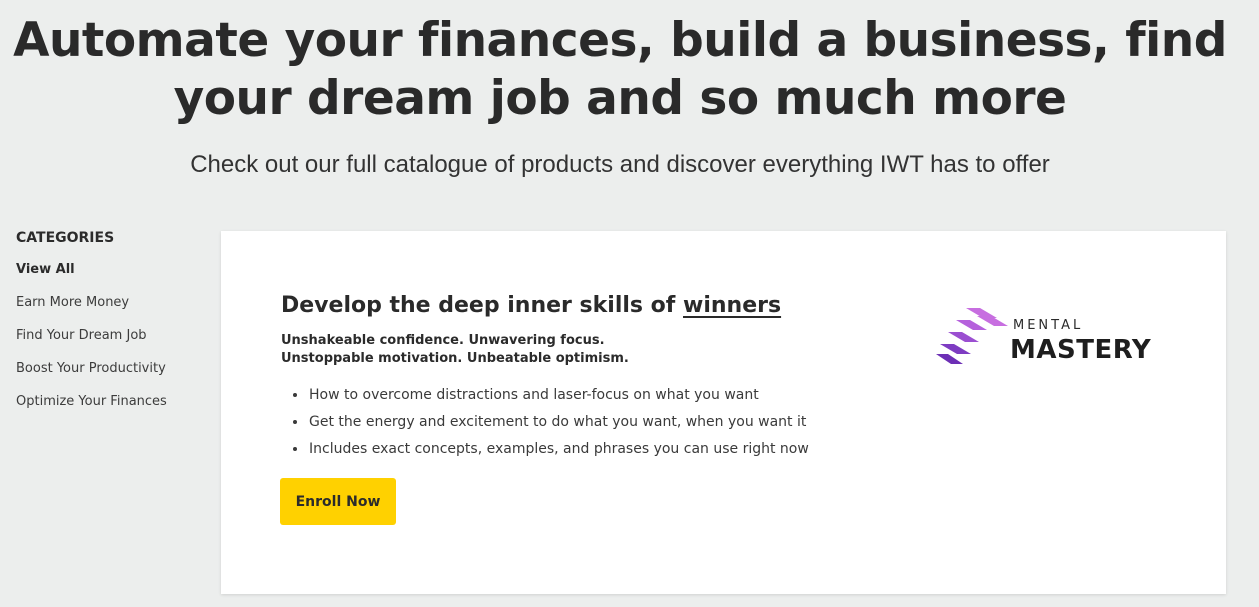 The image size is (1259, 607). What do you see at coordinates (111, 402) in the screenshot?
I see `sidebar-item-optimize-your-finances: Optimize Your Finances` at bounding box center [111, 402].